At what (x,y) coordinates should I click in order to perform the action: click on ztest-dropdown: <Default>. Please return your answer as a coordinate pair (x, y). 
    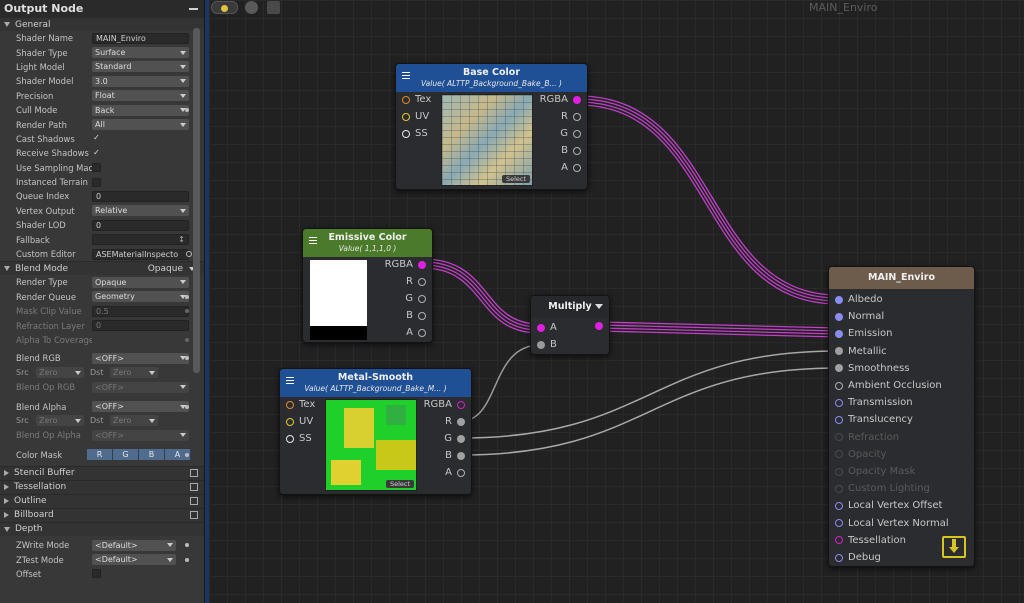
    Looking at the image, I should click on (134, 560).